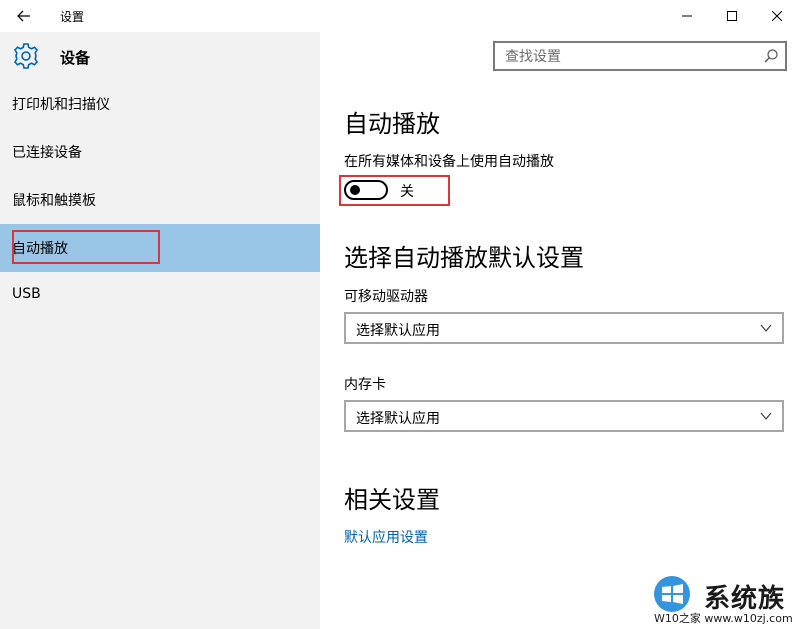 Image resolution: width=800 pixels, height=629 pixels. I want to click on sidebar-item-mouse-touchpad: 鼠标和触摸板, so click(160, 200).